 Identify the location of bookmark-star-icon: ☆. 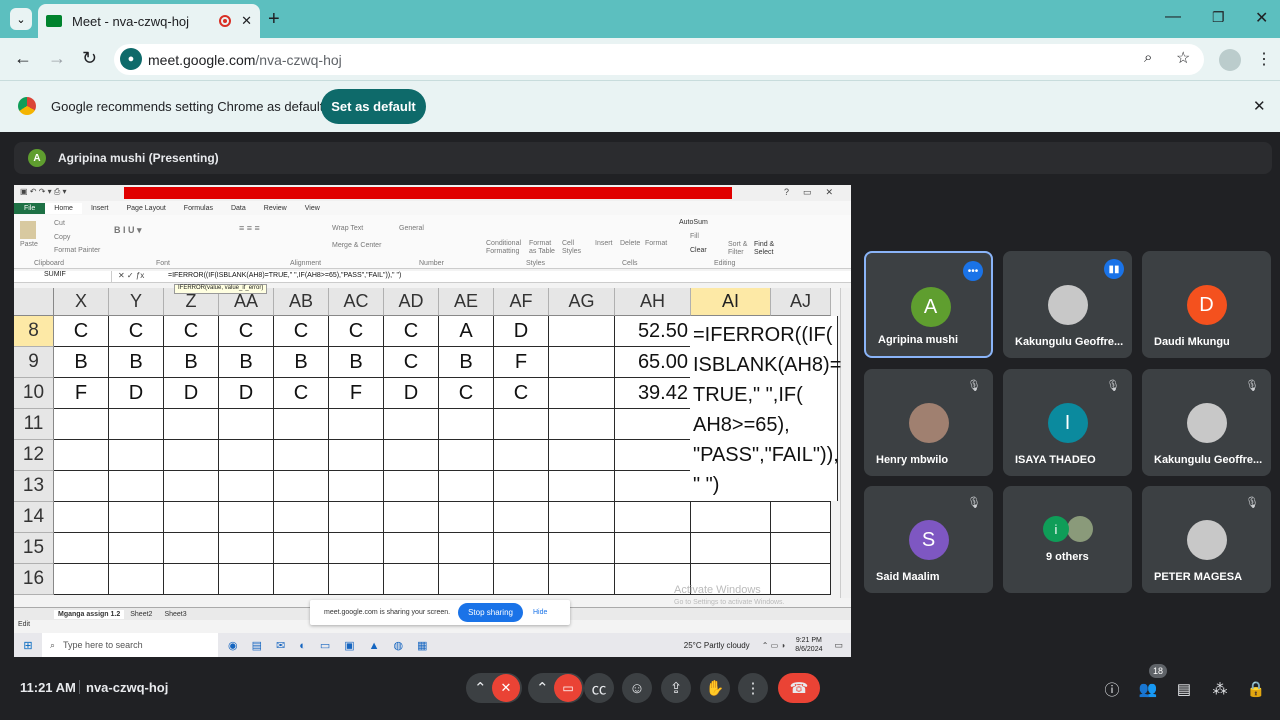
(1183, 58).